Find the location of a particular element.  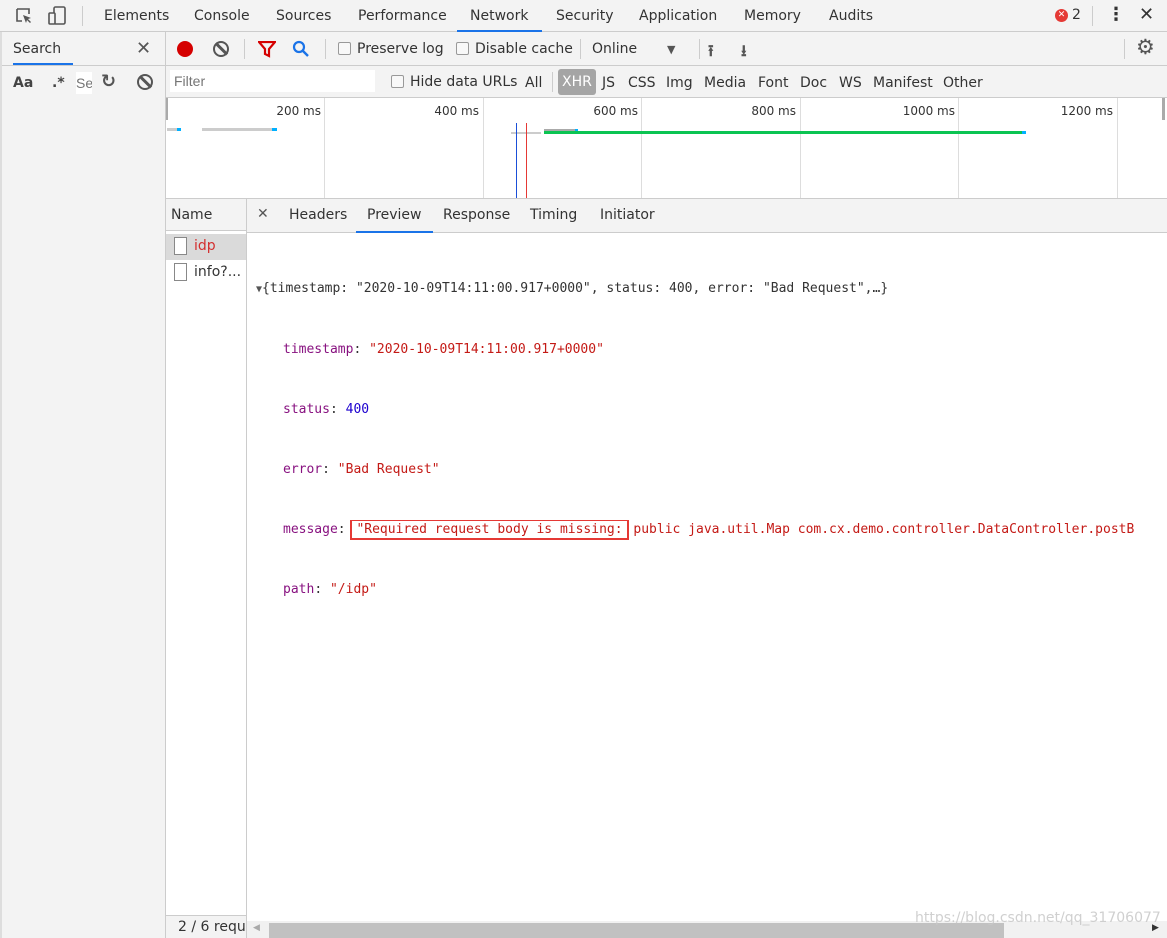

watermark: https://blog.csdn.net/qq_31706077 is located at coordinates (1038, 918).